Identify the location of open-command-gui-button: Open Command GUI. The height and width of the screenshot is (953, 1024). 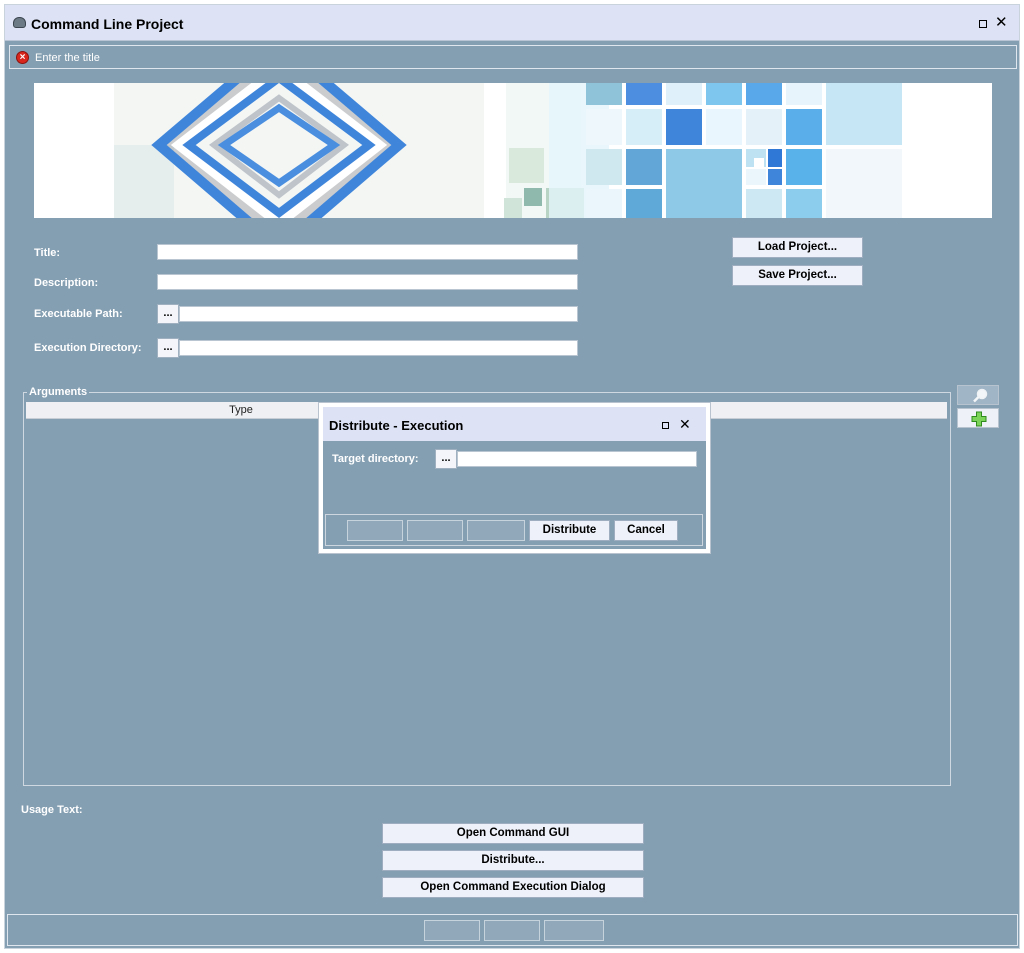
(513, 833).